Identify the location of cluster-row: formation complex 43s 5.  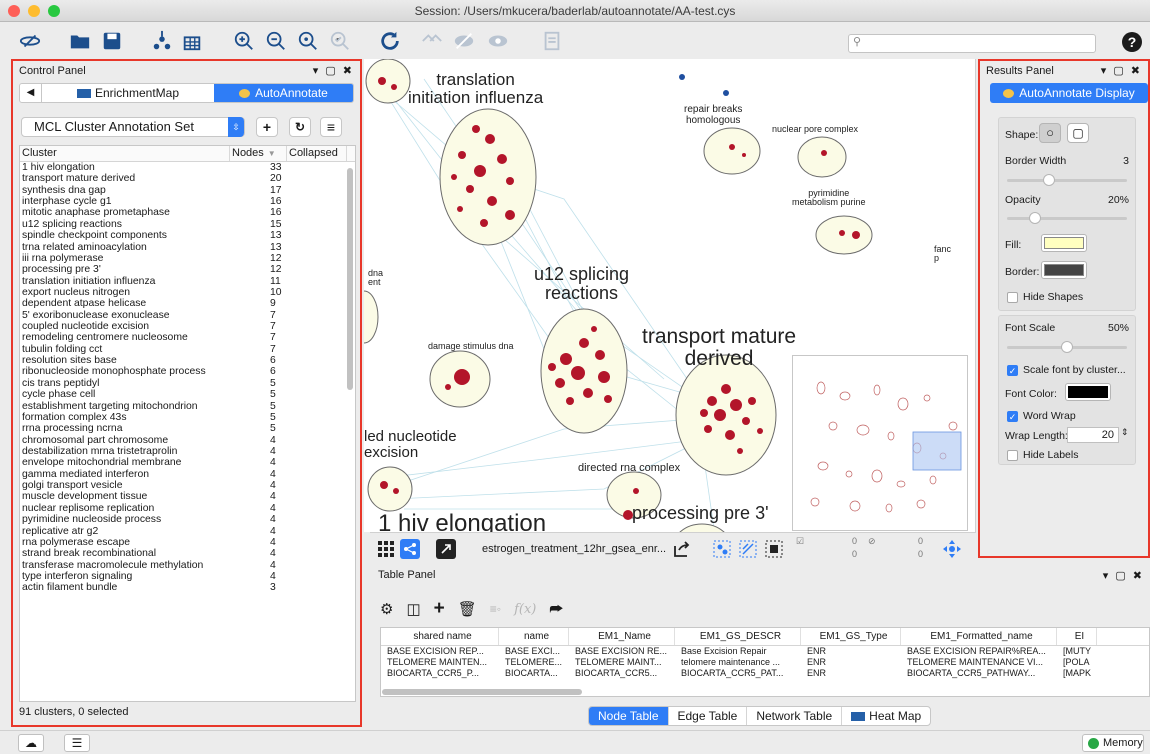
(187, 417).